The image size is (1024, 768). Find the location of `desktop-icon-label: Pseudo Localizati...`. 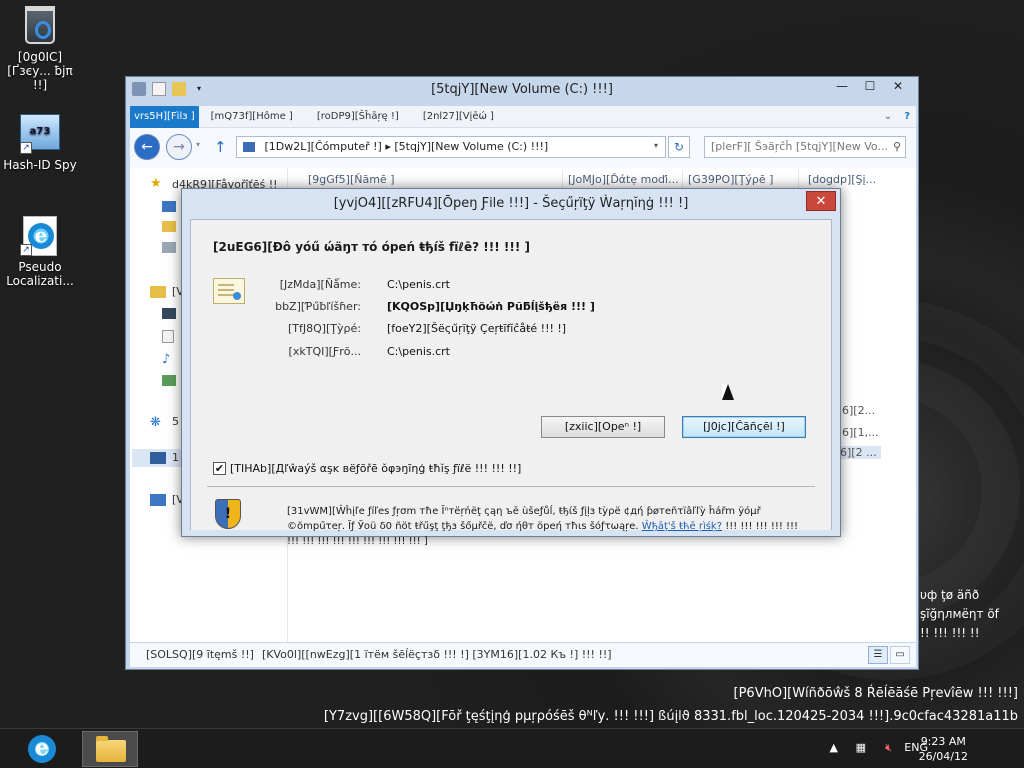

desktop-icon-label: Pseudo Localizati... is located at coordinates (40, 274).